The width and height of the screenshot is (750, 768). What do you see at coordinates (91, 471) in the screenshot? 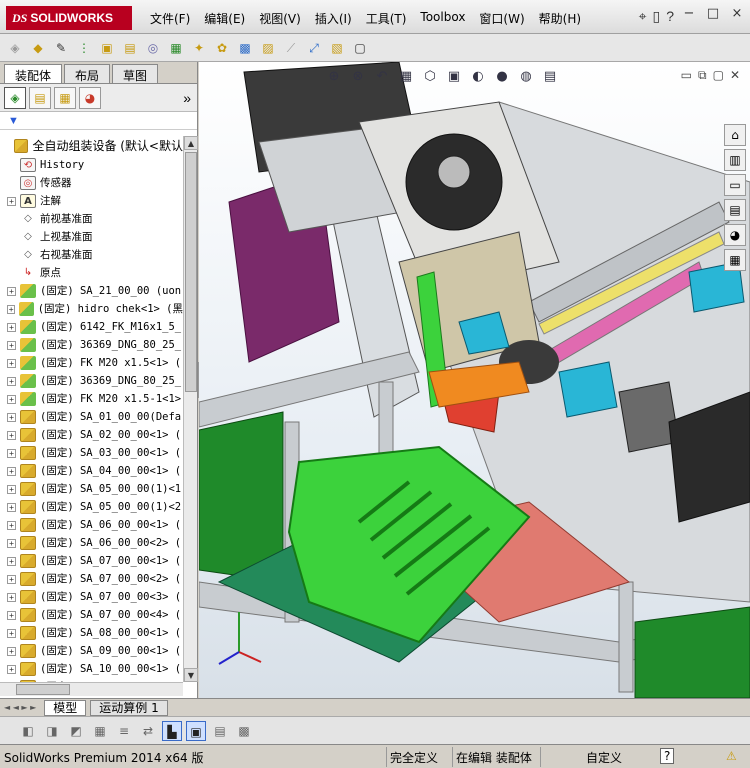
I see `tree-item: + (固定) SA_04_00_00<1> (` at bounding box center [91, 471].